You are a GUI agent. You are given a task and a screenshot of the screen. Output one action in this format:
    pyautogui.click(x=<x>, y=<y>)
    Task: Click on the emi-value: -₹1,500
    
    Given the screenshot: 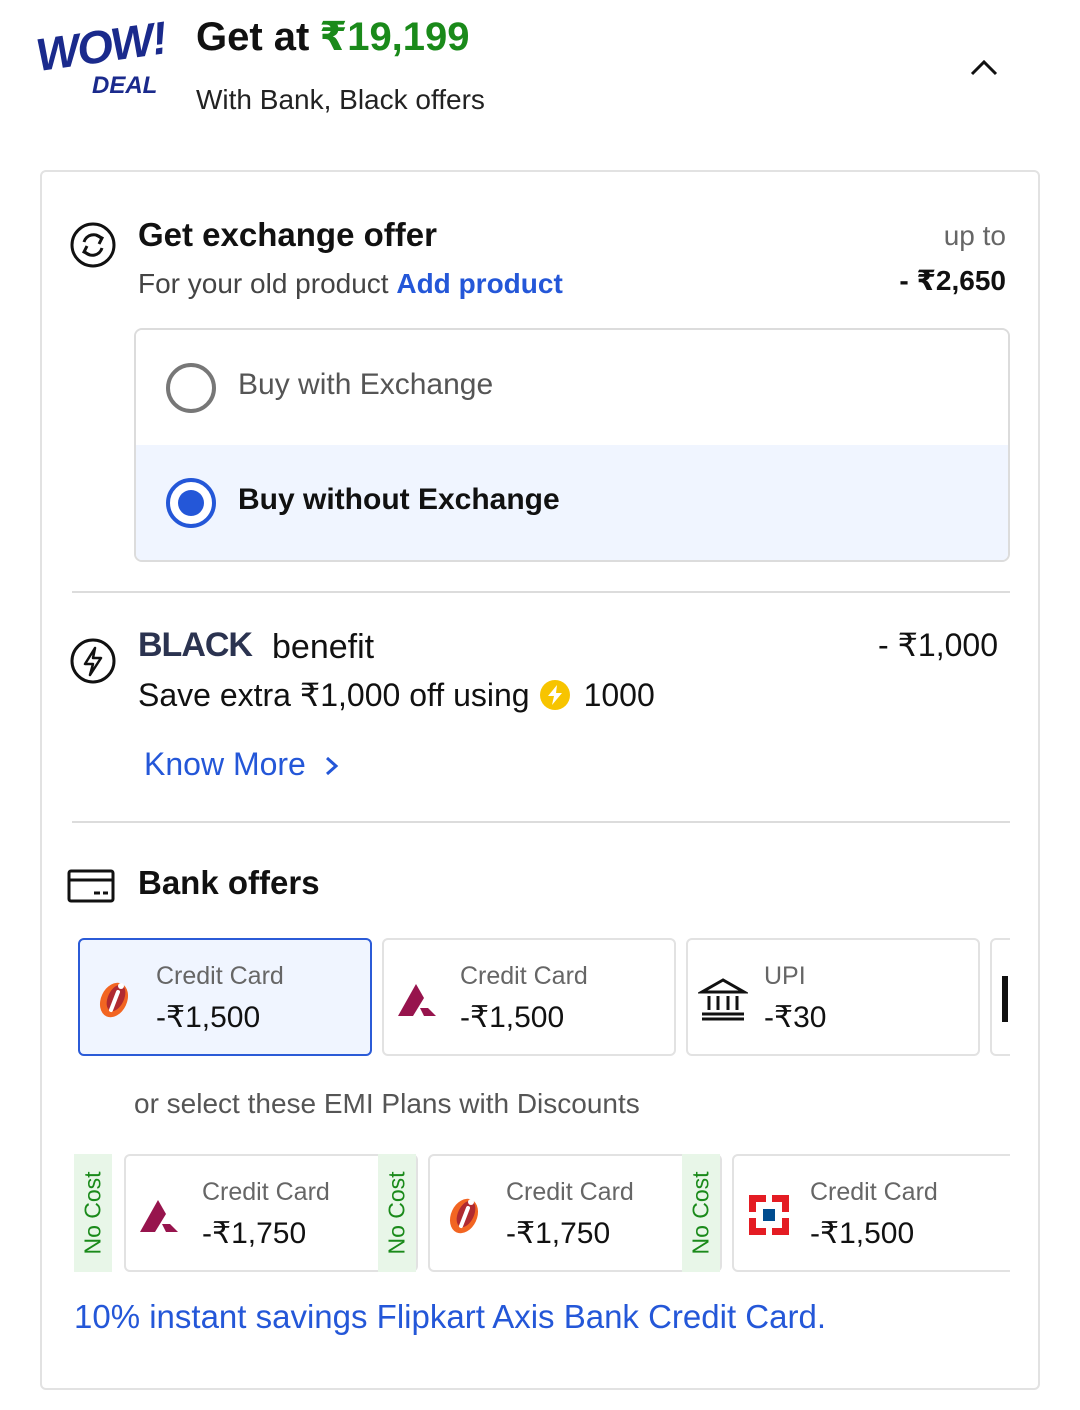 What is the action you would take?
    pyautogui.click(x=862, y=1233)
    